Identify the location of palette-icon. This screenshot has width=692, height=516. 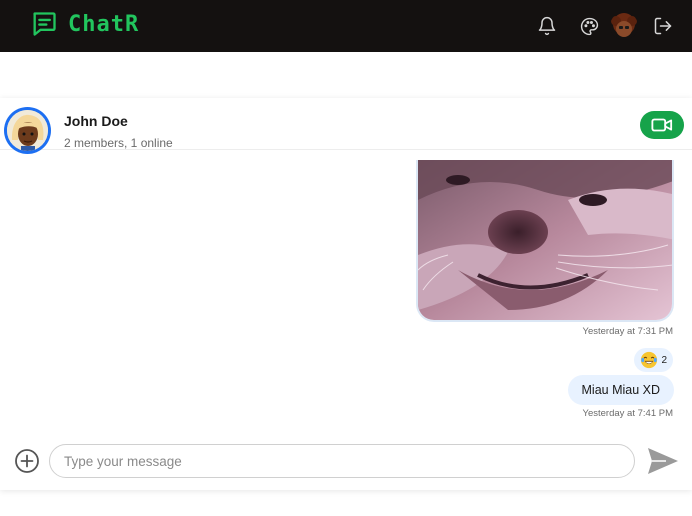
(589, 26).